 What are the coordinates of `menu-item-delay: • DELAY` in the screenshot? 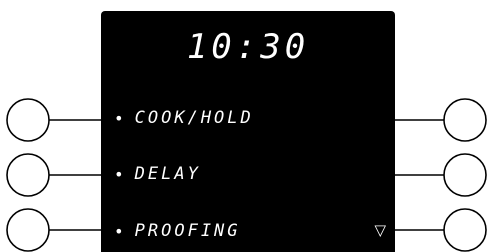 It's located at (157, 174).